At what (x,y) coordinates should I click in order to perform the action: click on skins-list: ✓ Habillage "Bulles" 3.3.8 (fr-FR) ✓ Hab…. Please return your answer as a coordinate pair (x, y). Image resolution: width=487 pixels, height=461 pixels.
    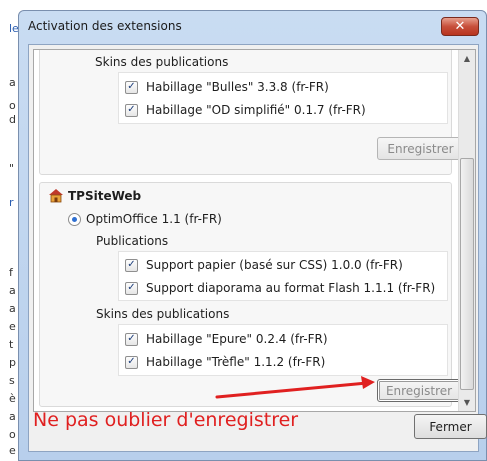
    Looking at the image, I should click on (283, 98).